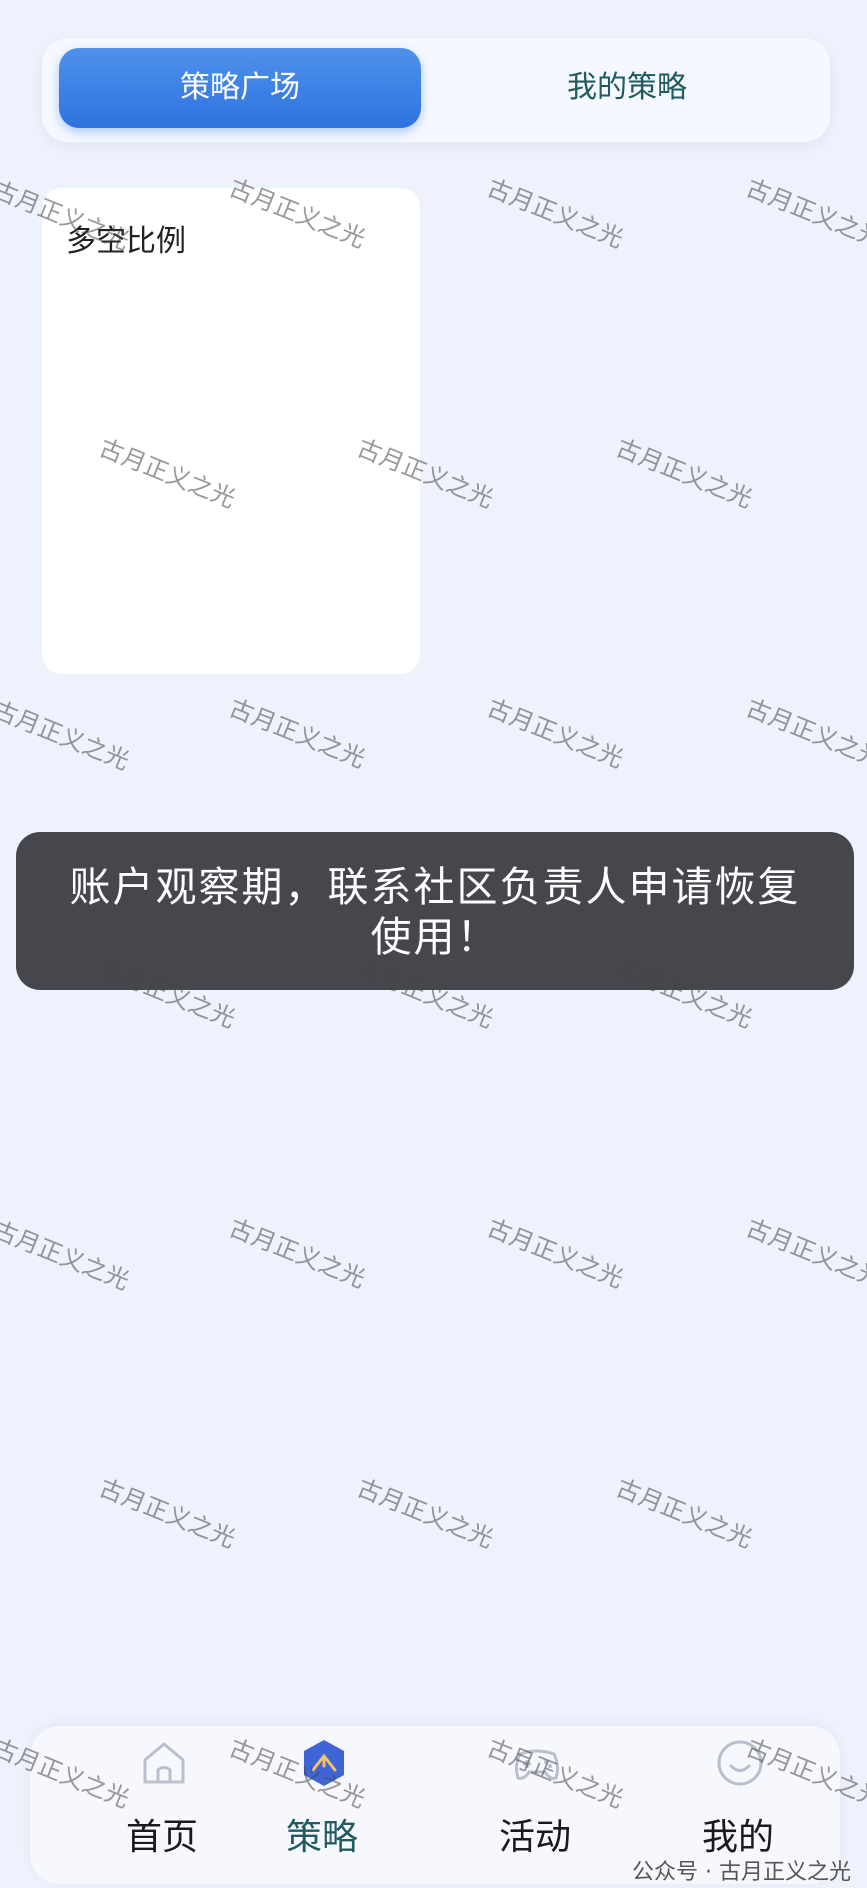 This screenshot has width=867, height=1888. I want to click on strategy-icon, so click(324, 1763).